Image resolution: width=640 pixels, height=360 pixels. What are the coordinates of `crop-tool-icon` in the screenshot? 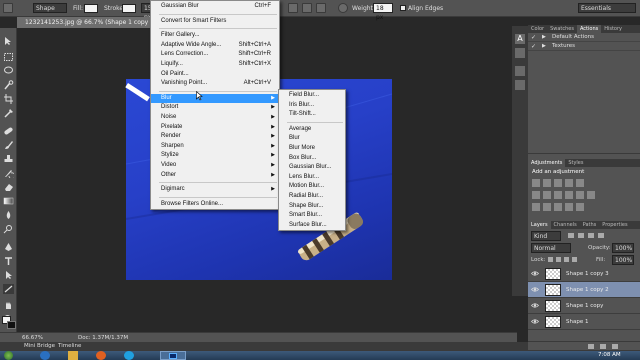 It's located at (8, 99).